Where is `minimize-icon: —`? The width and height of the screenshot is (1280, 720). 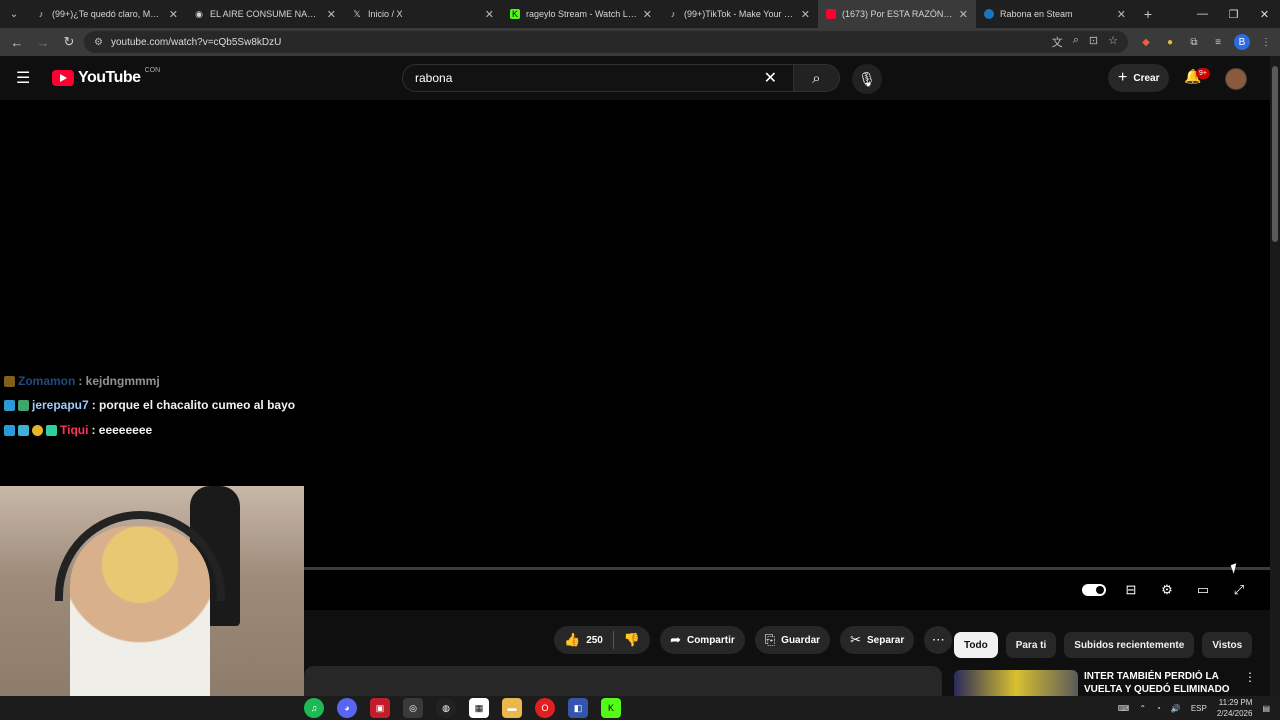
minimize-icon: — is located at coordinates (1202, 14).